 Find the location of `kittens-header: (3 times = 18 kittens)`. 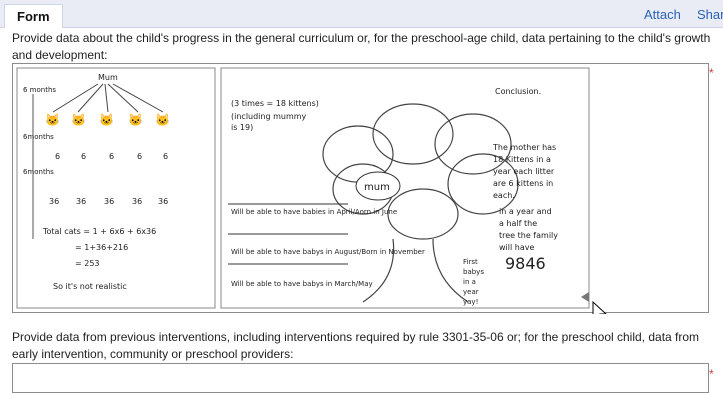

kittens-header: (3 times = 18 kittens) is located at coordinates (275, 103).